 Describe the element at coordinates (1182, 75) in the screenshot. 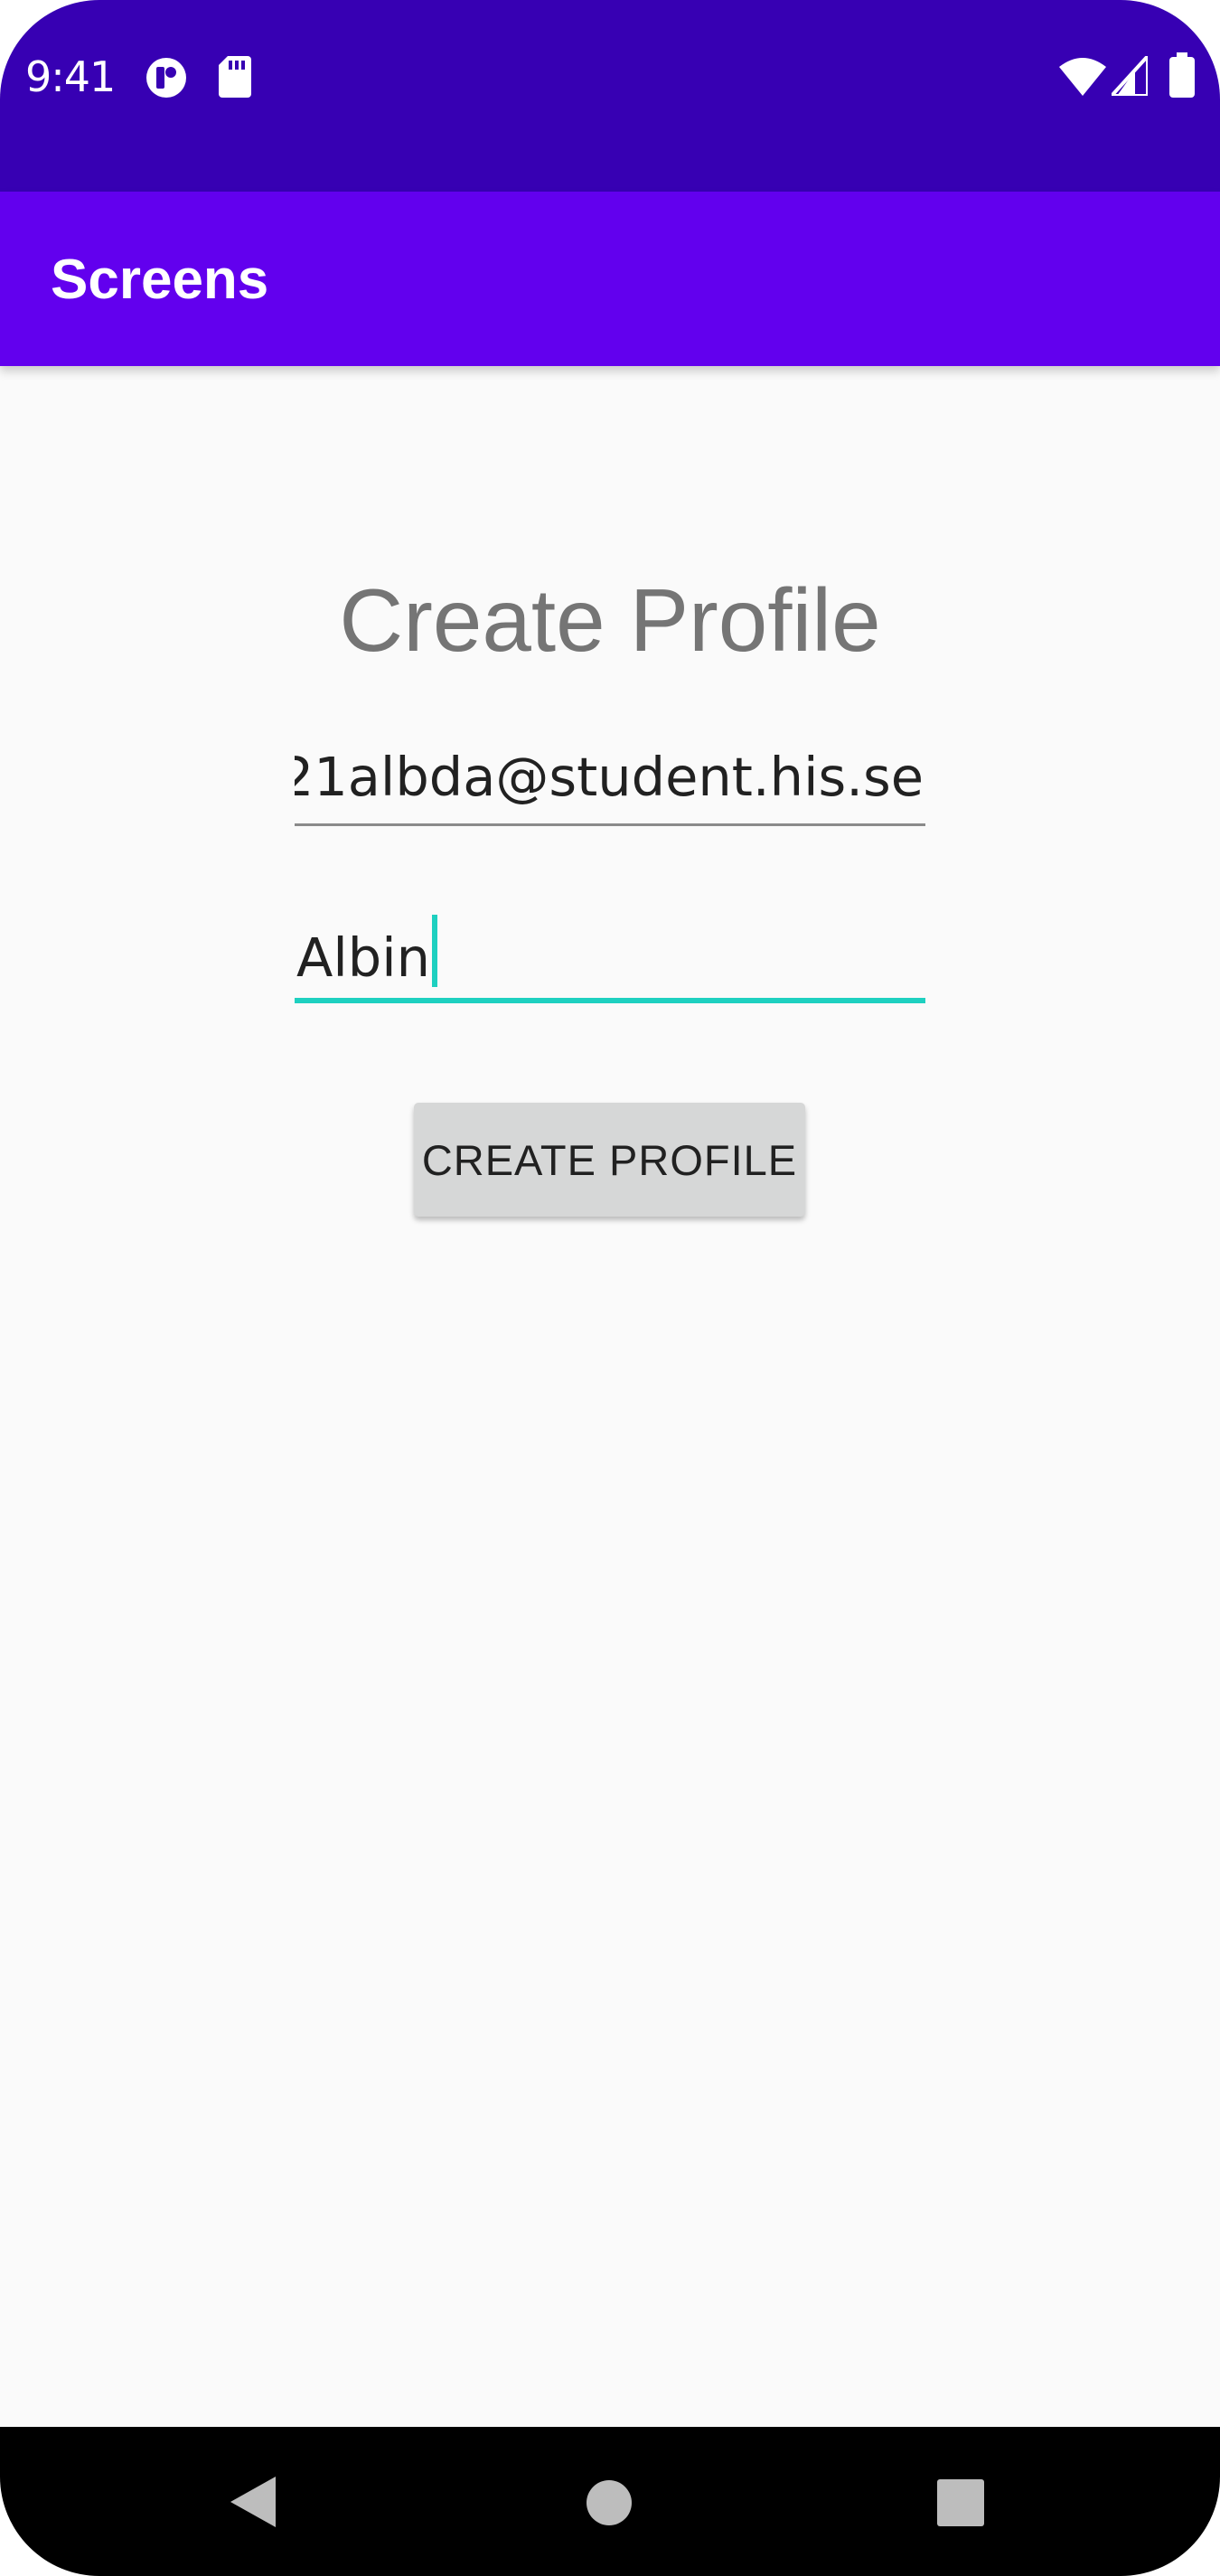

I see `battery-icon` at that location.